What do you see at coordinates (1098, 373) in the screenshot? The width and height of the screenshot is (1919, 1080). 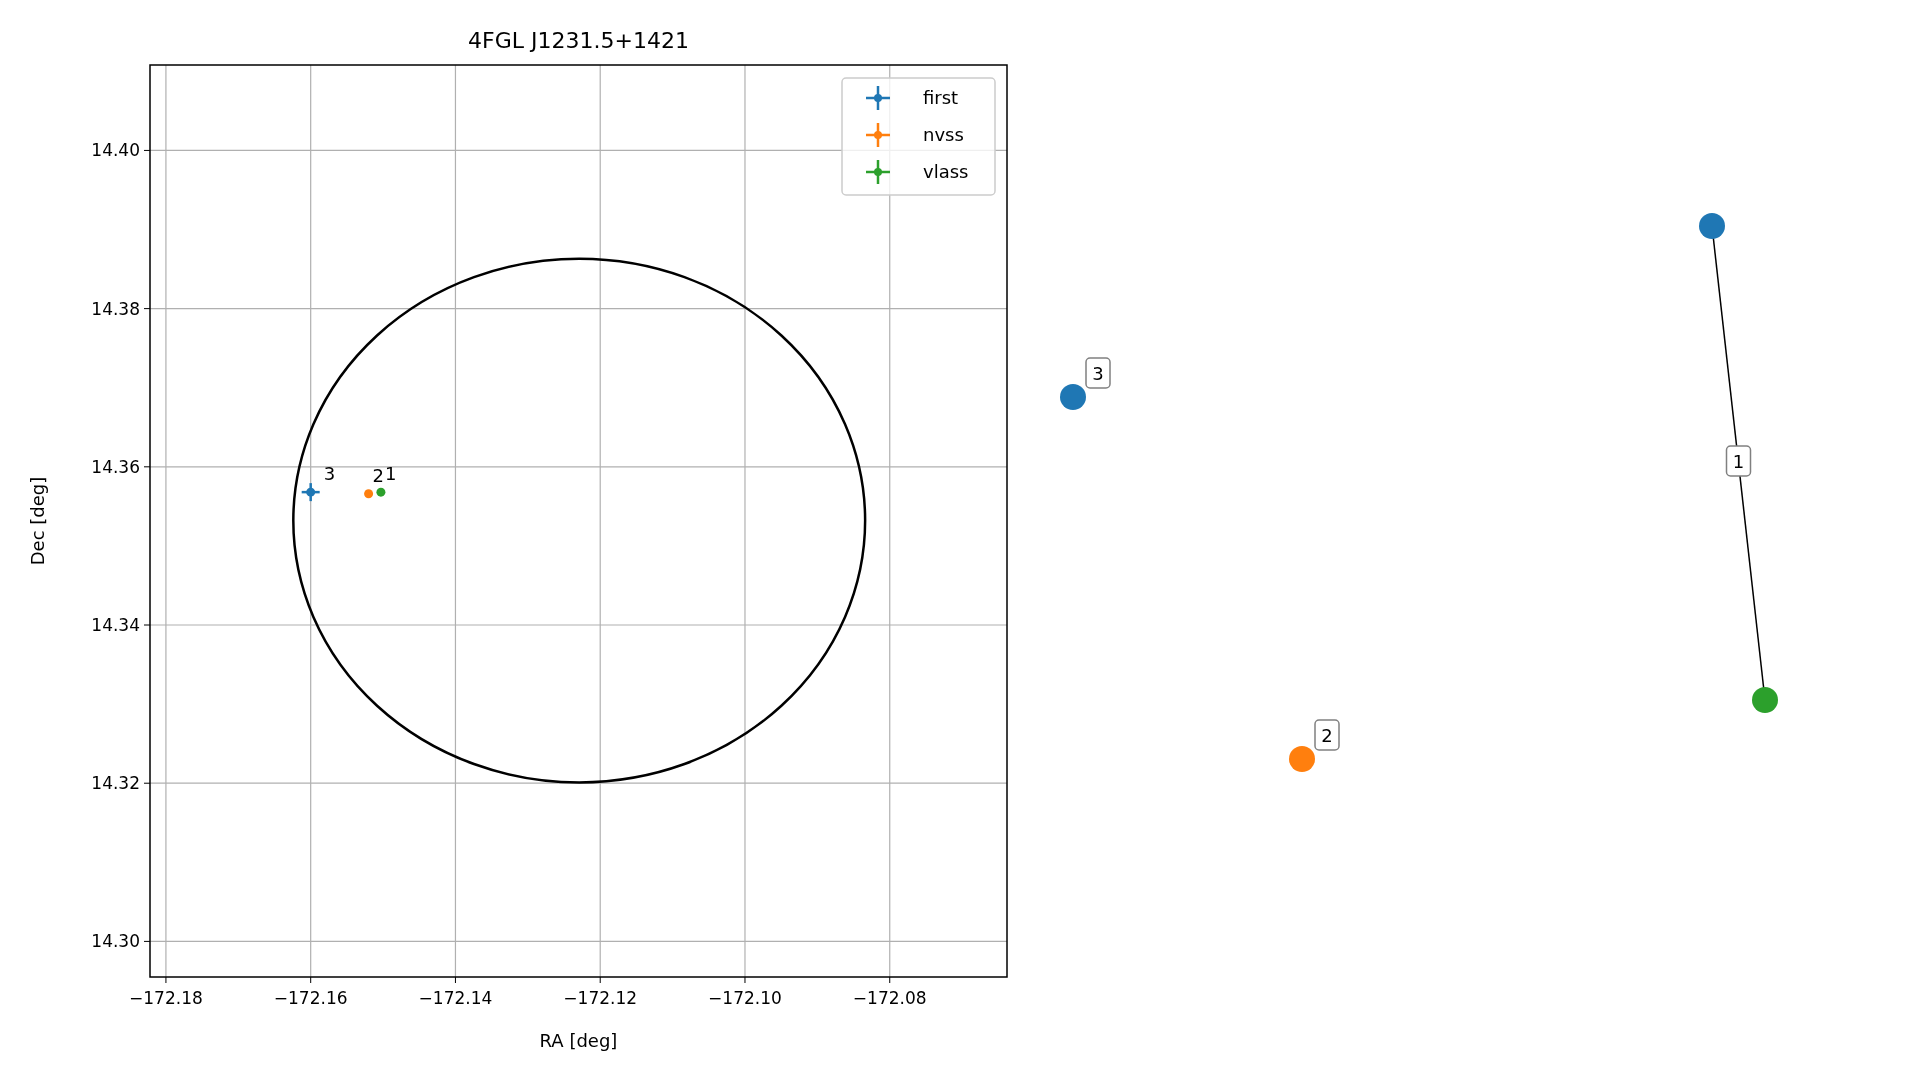 I see `node-label: 3` at bounding box center [1098, 373].